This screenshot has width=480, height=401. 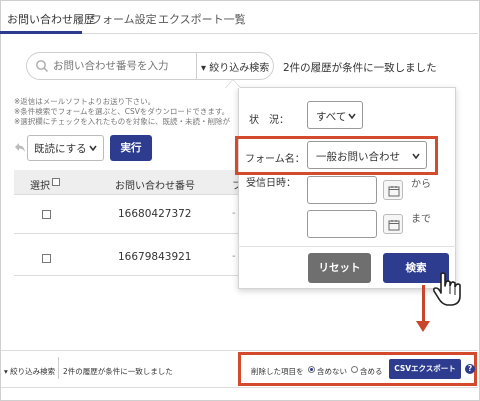 I want to click on tab-inquiry-history: お問い合わせ履歴, so click(x=51, y=19).